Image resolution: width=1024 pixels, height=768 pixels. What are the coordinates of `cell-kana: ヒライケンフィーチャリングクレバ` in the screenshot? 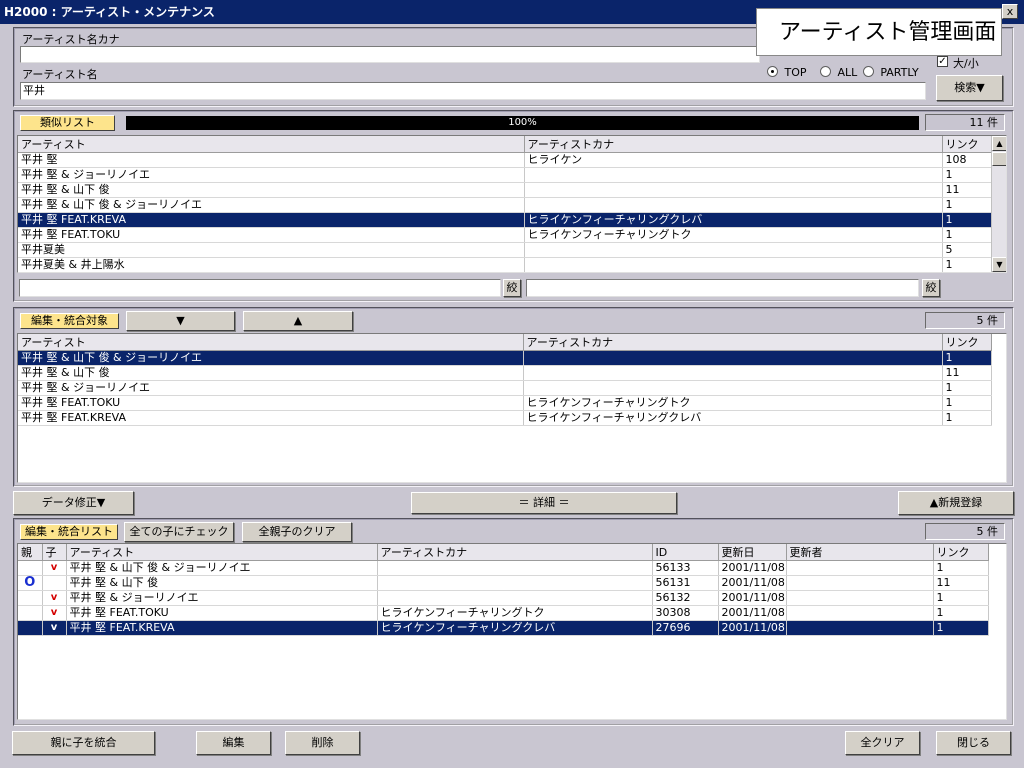 It's located at (733, 220).